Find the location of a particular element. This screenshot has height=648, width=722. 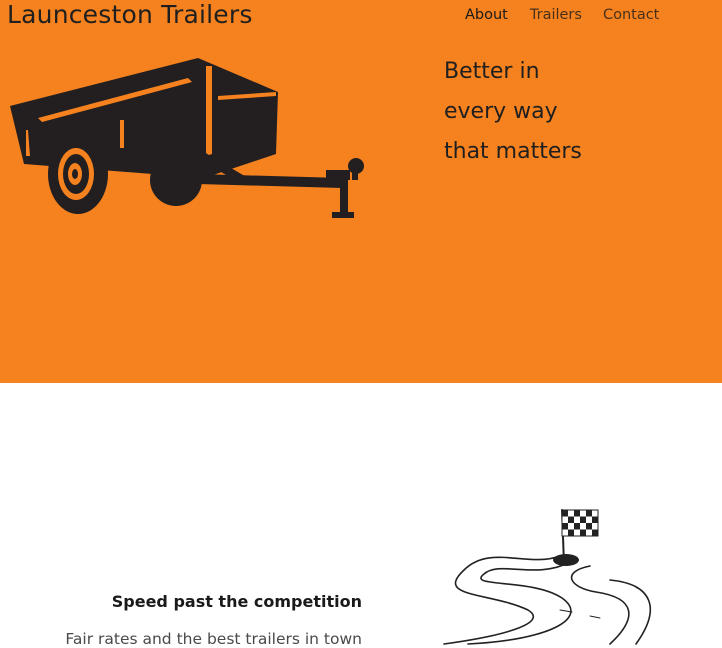

tagline-line-2: every way is located at coordinates (501, 111).